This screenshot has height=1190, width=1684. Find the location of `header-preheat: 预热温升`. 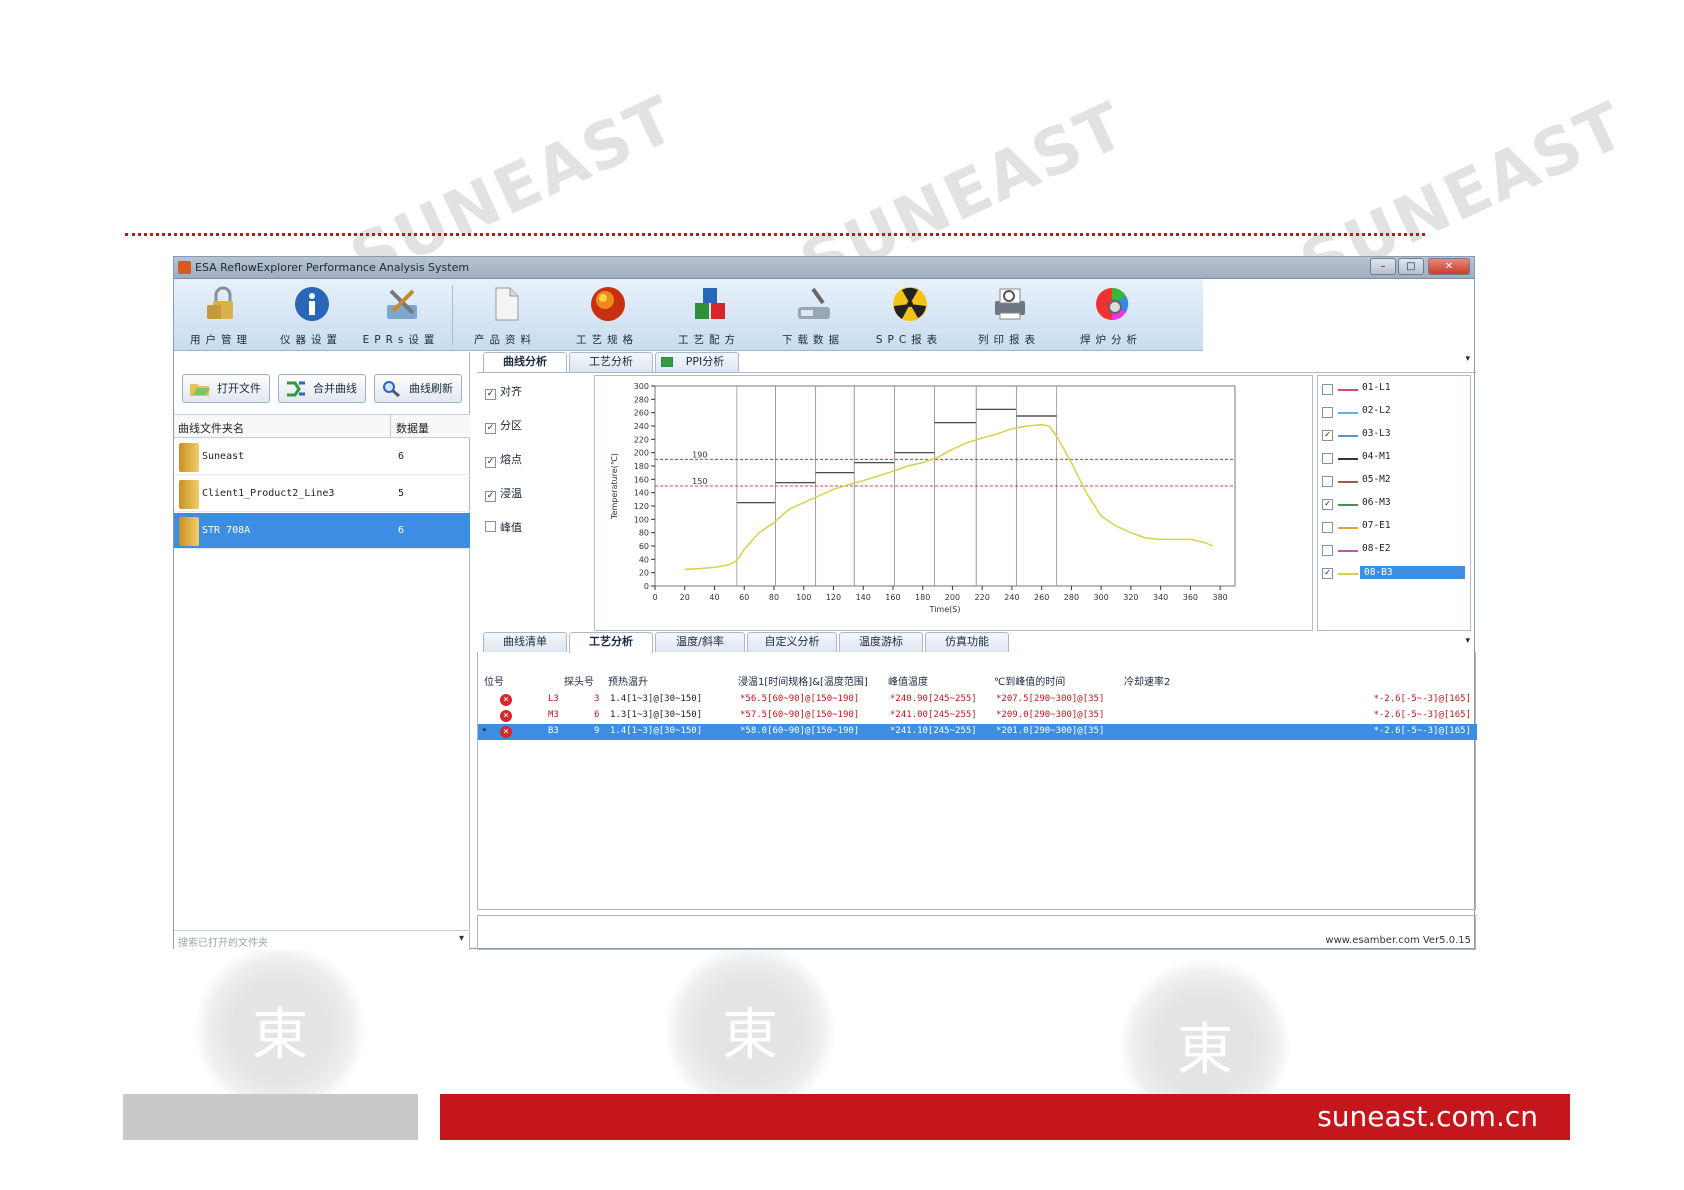

header-preheat: 预热温升 is located at coordinates (628, 682).